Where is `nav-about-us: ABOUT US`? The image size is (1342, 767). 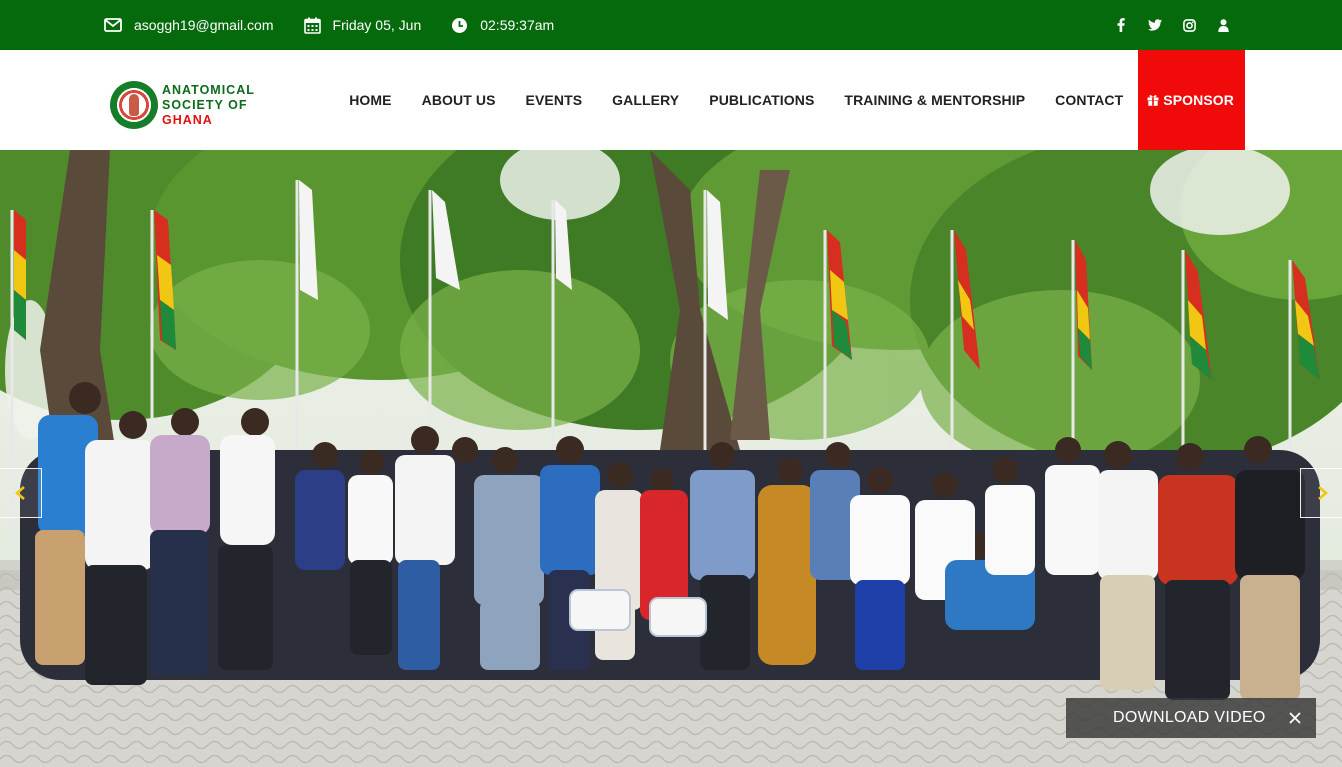
nav-about-us: ABOUT US is located at coordinates (459, 100).